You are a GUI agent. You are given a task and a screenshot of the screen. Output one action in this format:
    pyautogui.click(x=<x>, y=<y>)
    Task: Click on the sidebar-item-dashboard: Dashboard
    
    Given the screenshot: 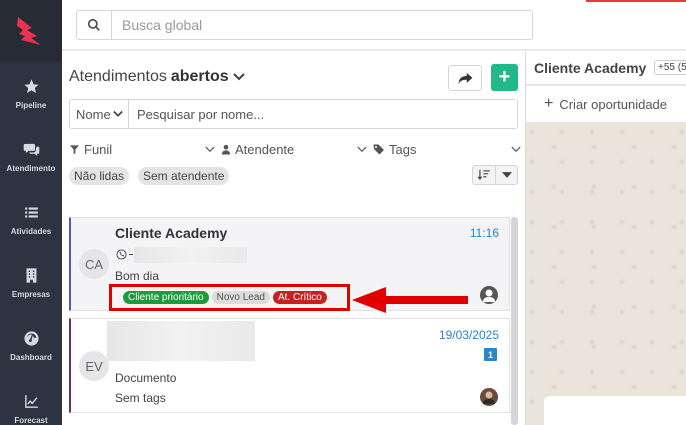 What is the action you would take?
    pyautogui.click(x=31, y=345)
    